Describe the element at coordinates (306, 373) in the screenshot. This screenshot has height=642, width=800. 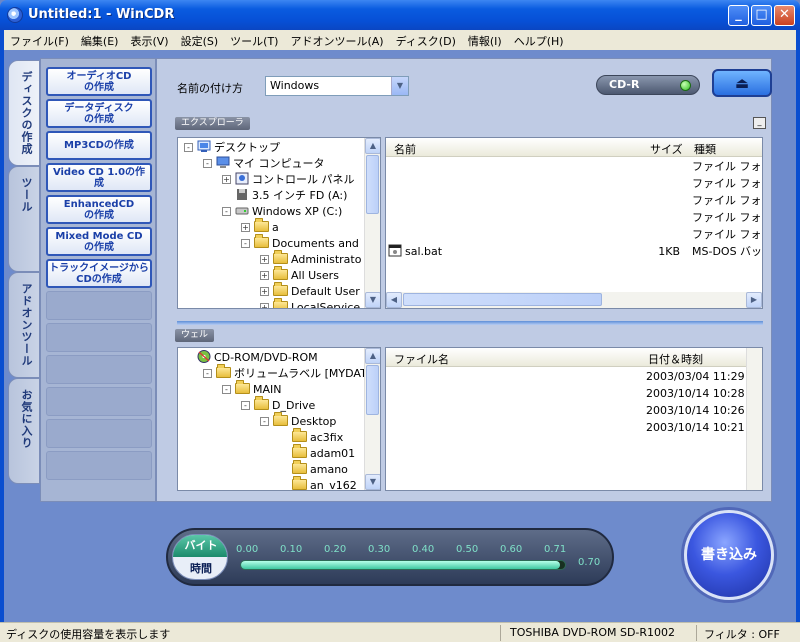
I see `tree-item-label: ボリュームラベル [MYDATA]` at that location.